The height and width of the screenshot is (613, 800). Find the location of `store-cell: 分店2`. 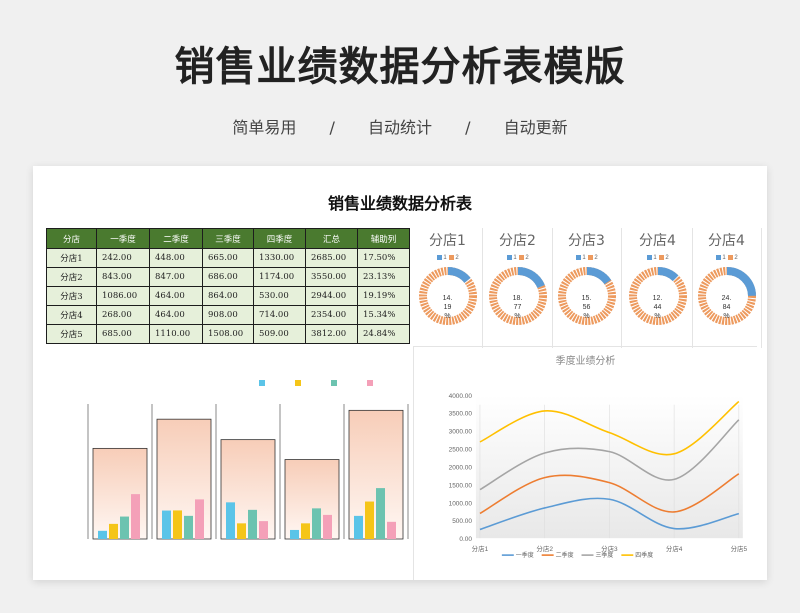

store-cell: 分店2 is located at coordinates (71, 277).